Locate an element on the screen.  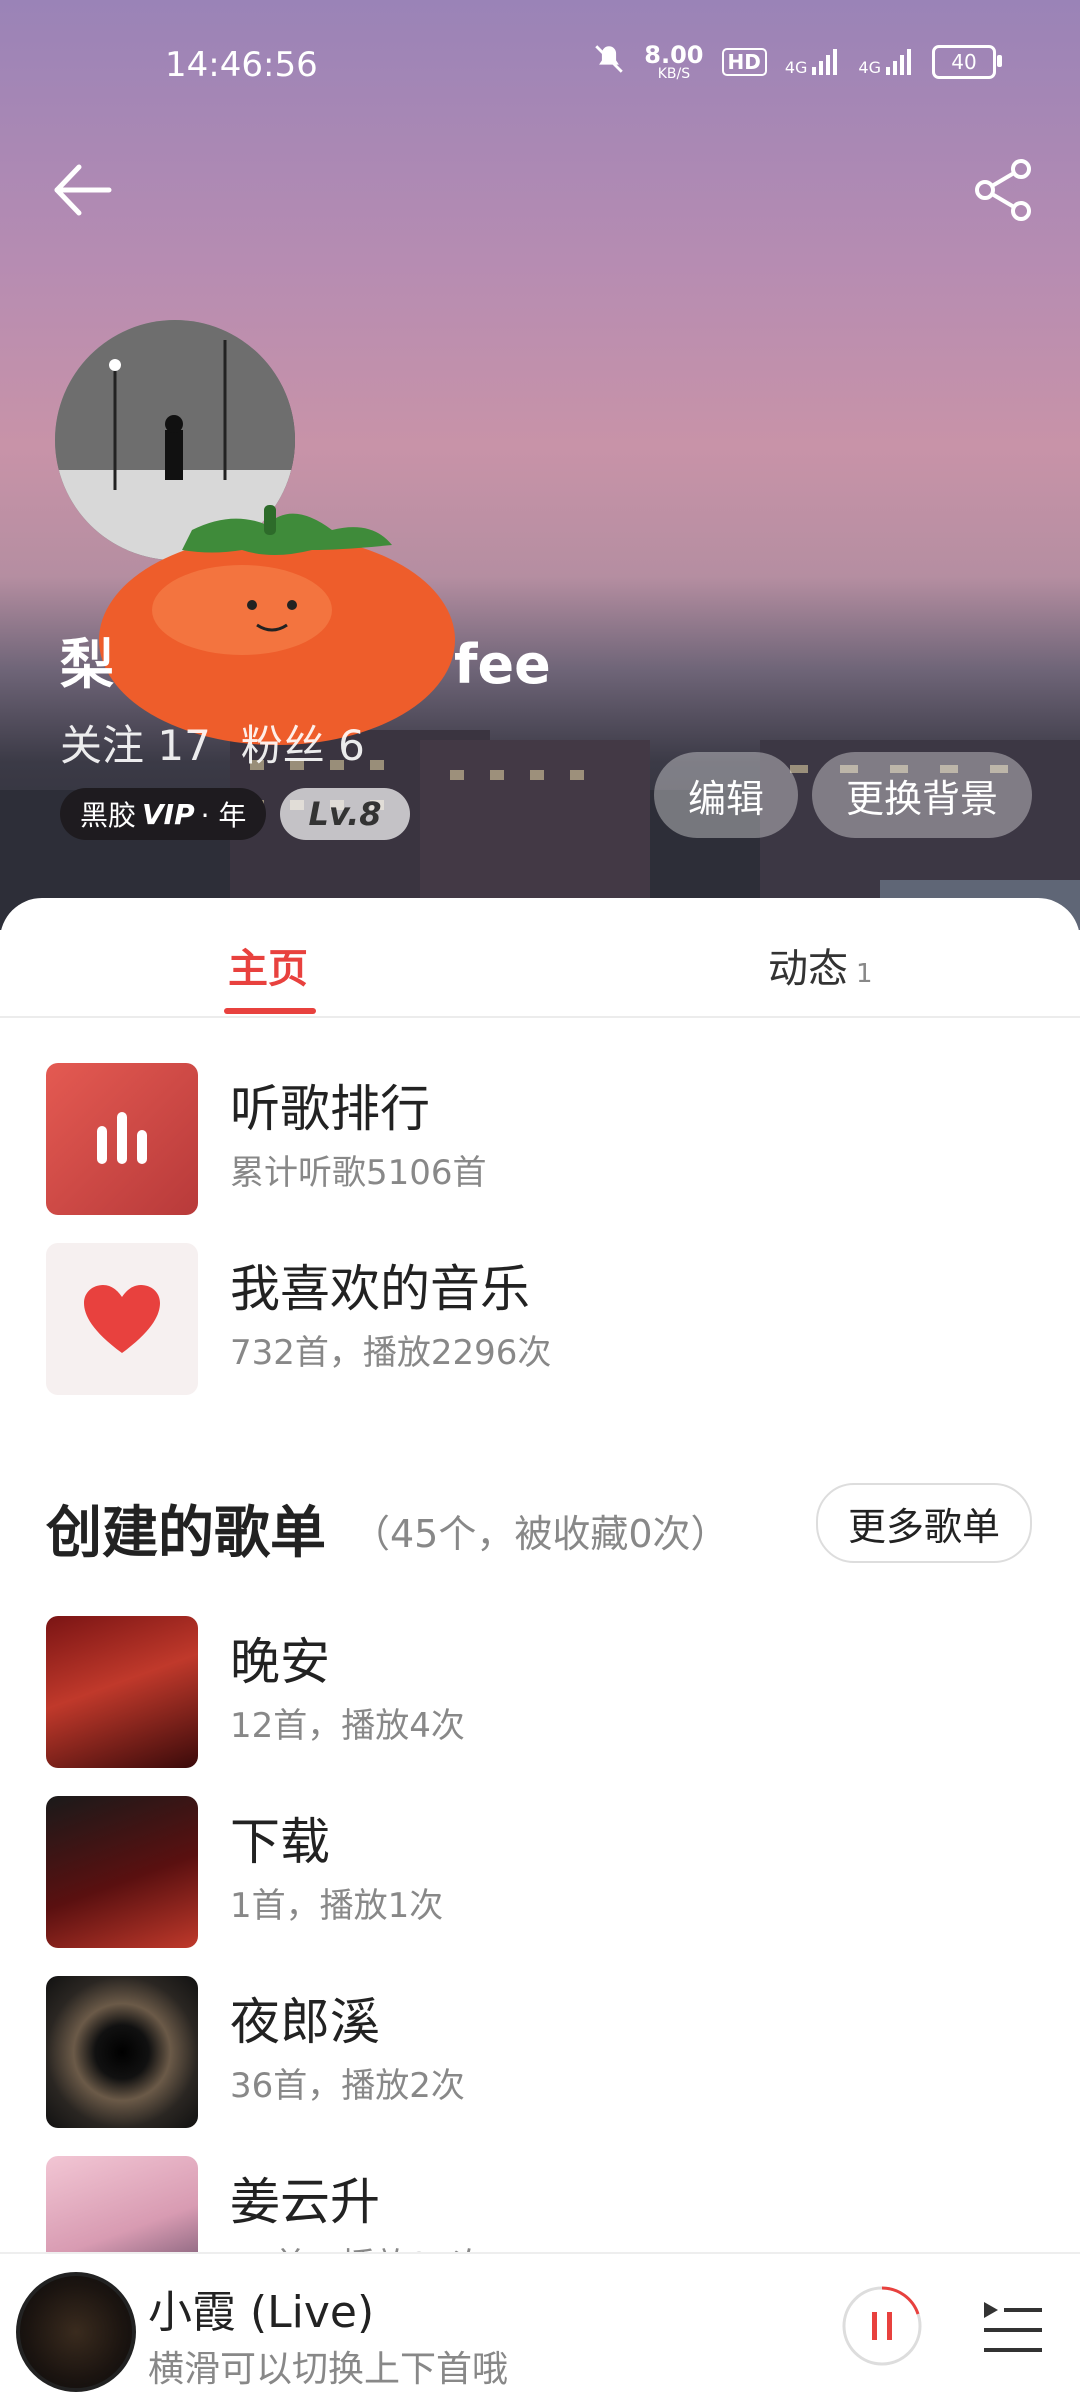
vip-badge: 黑胶 VIP · 年 is located at coordinates (163, 814).